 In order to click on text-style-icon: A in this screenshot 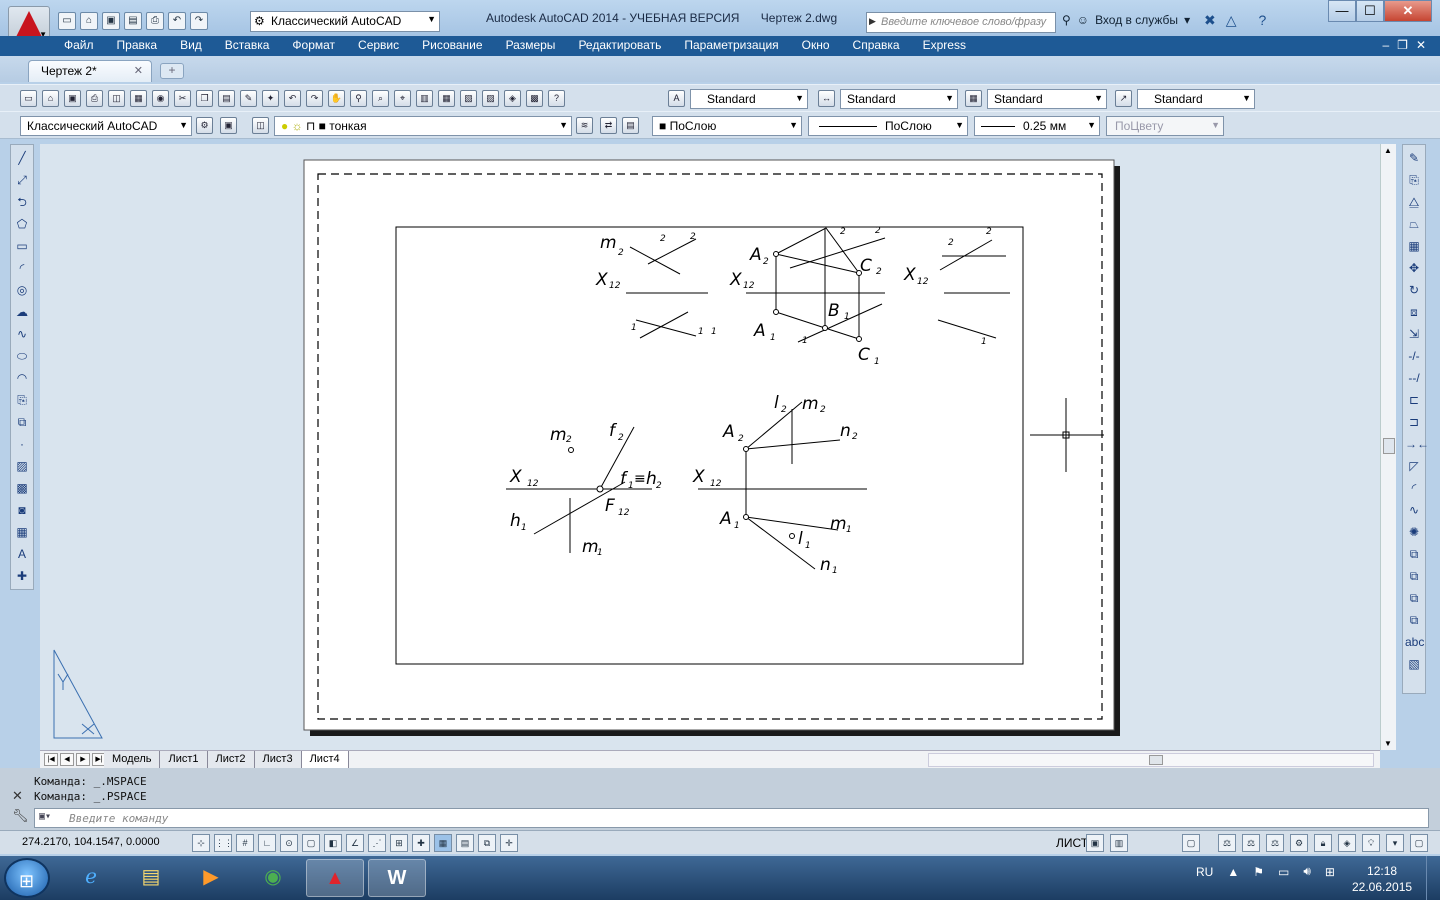, I will do `click(676, 98)`.